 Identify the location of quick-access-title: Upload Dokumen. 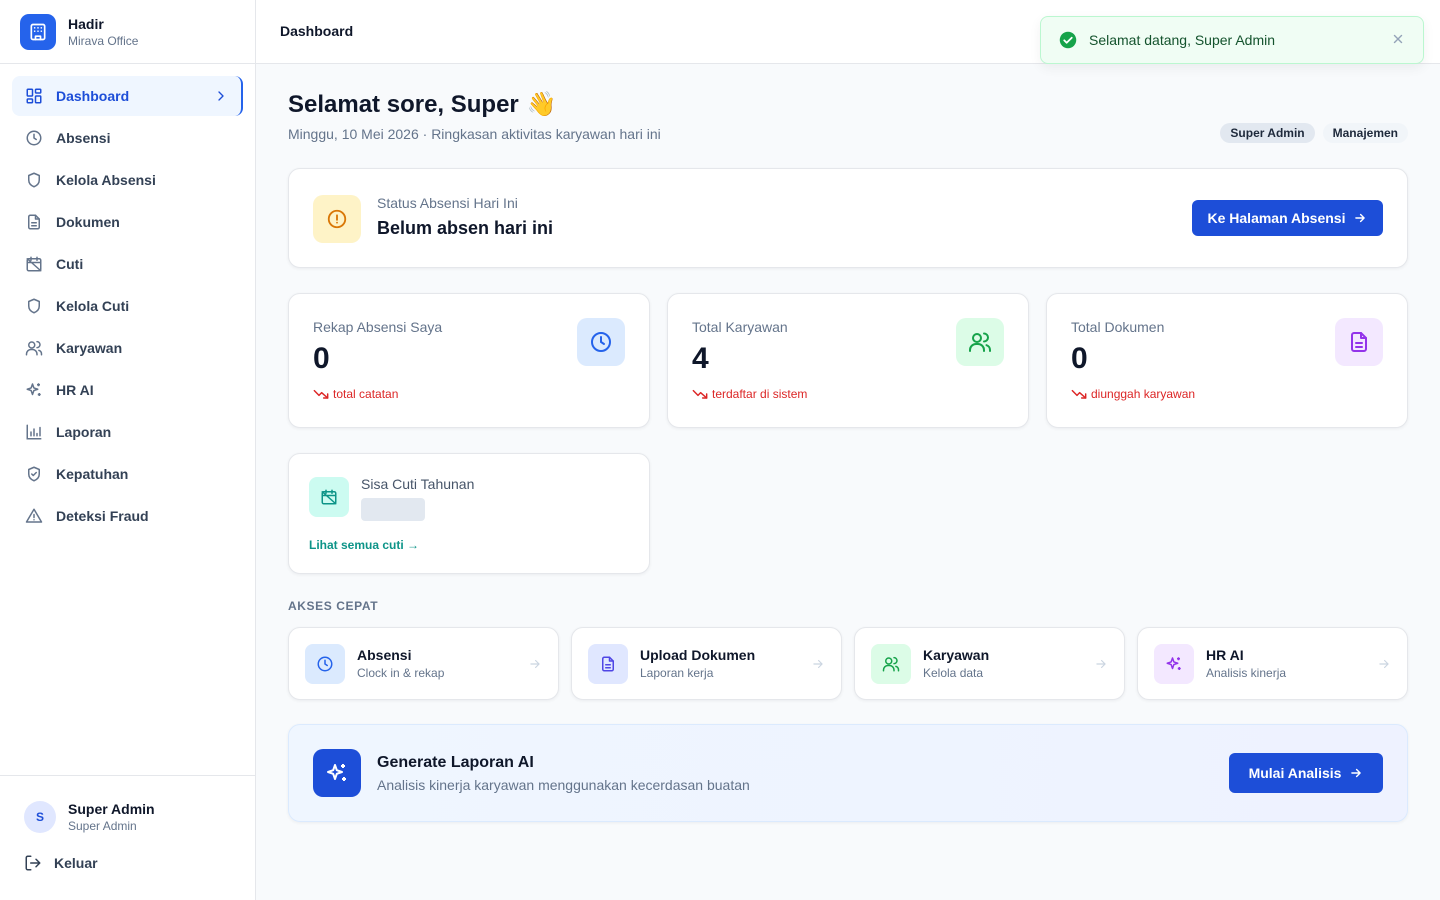
(698, 655).